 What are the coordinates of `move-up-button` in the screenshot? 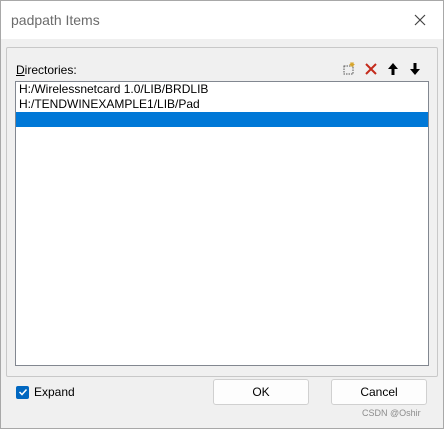 It's located at (393, 69).